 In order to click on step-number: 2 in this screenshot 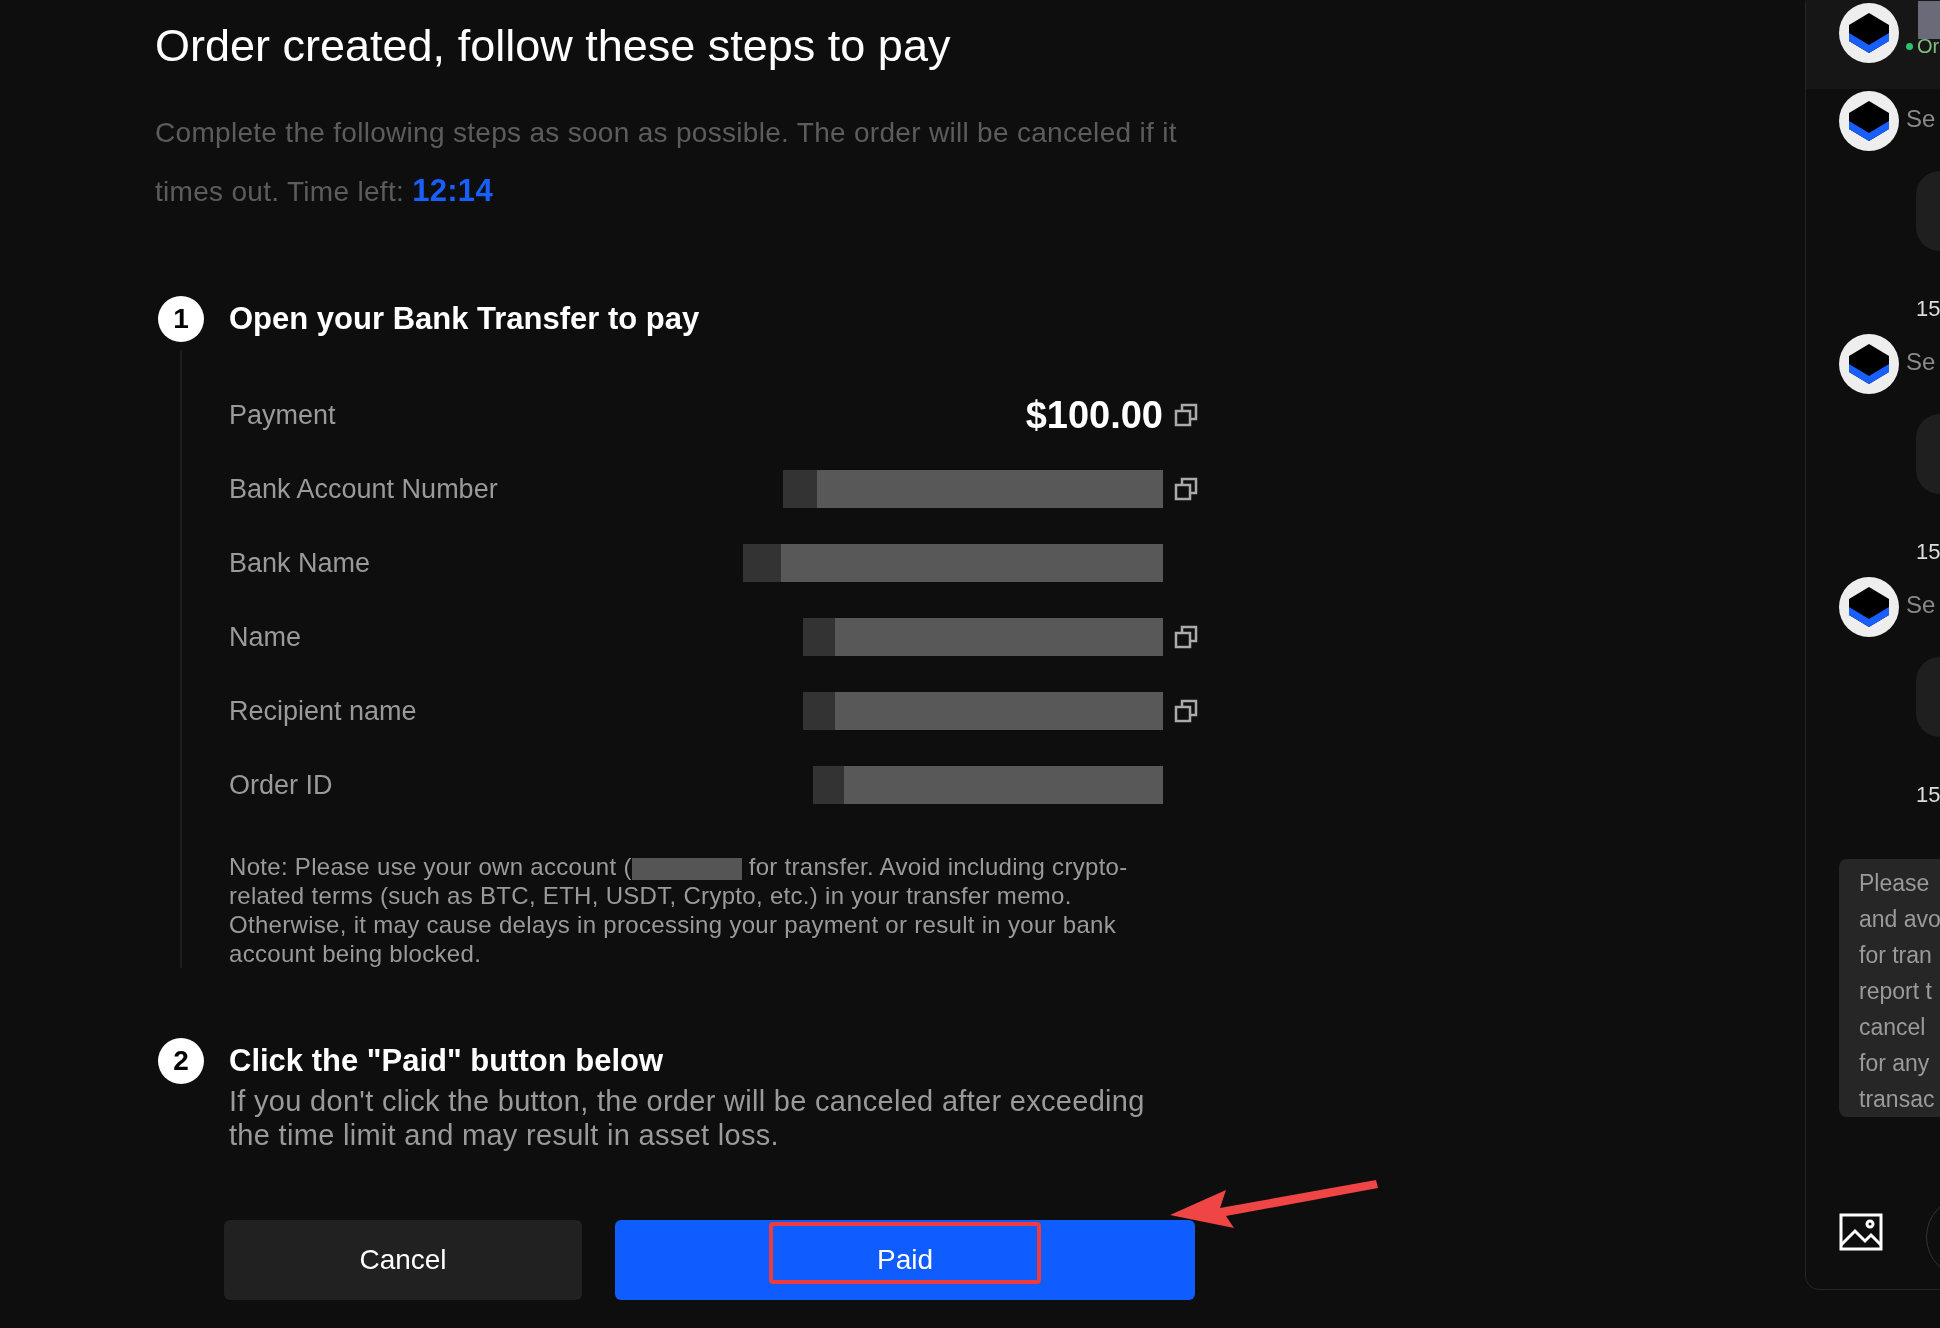, I will do `click(181, 1061)`.